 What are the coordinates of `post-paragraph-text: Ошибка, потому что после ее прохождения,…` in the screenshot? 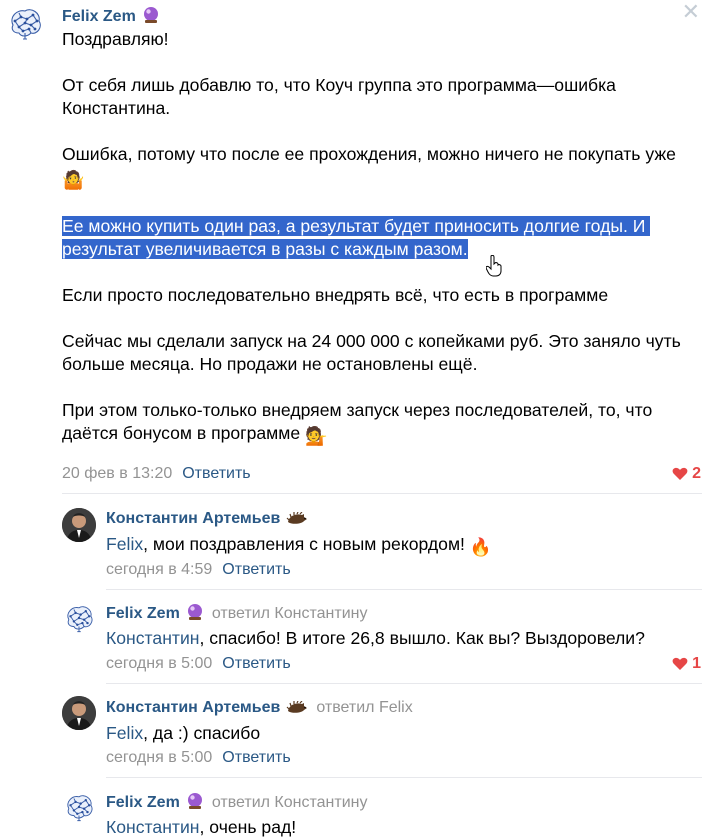 It's located at (369, 154).